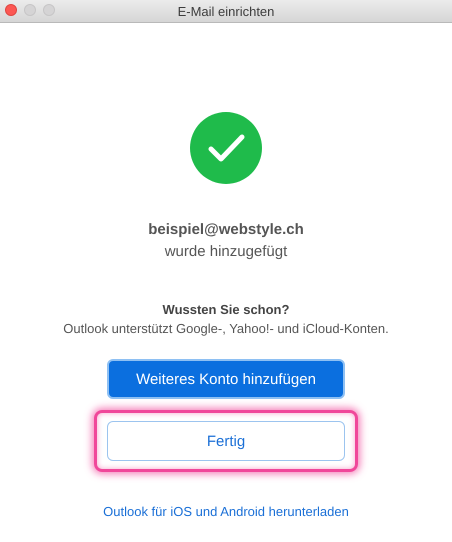 The height and width of the screenshot is (542, 452). Describe the element at coordinates (226, 328) in the screenshot. I see `tip-text: Outlook unterstützt Google-, Yahoo!- und iCloud-Konten.` at that location.